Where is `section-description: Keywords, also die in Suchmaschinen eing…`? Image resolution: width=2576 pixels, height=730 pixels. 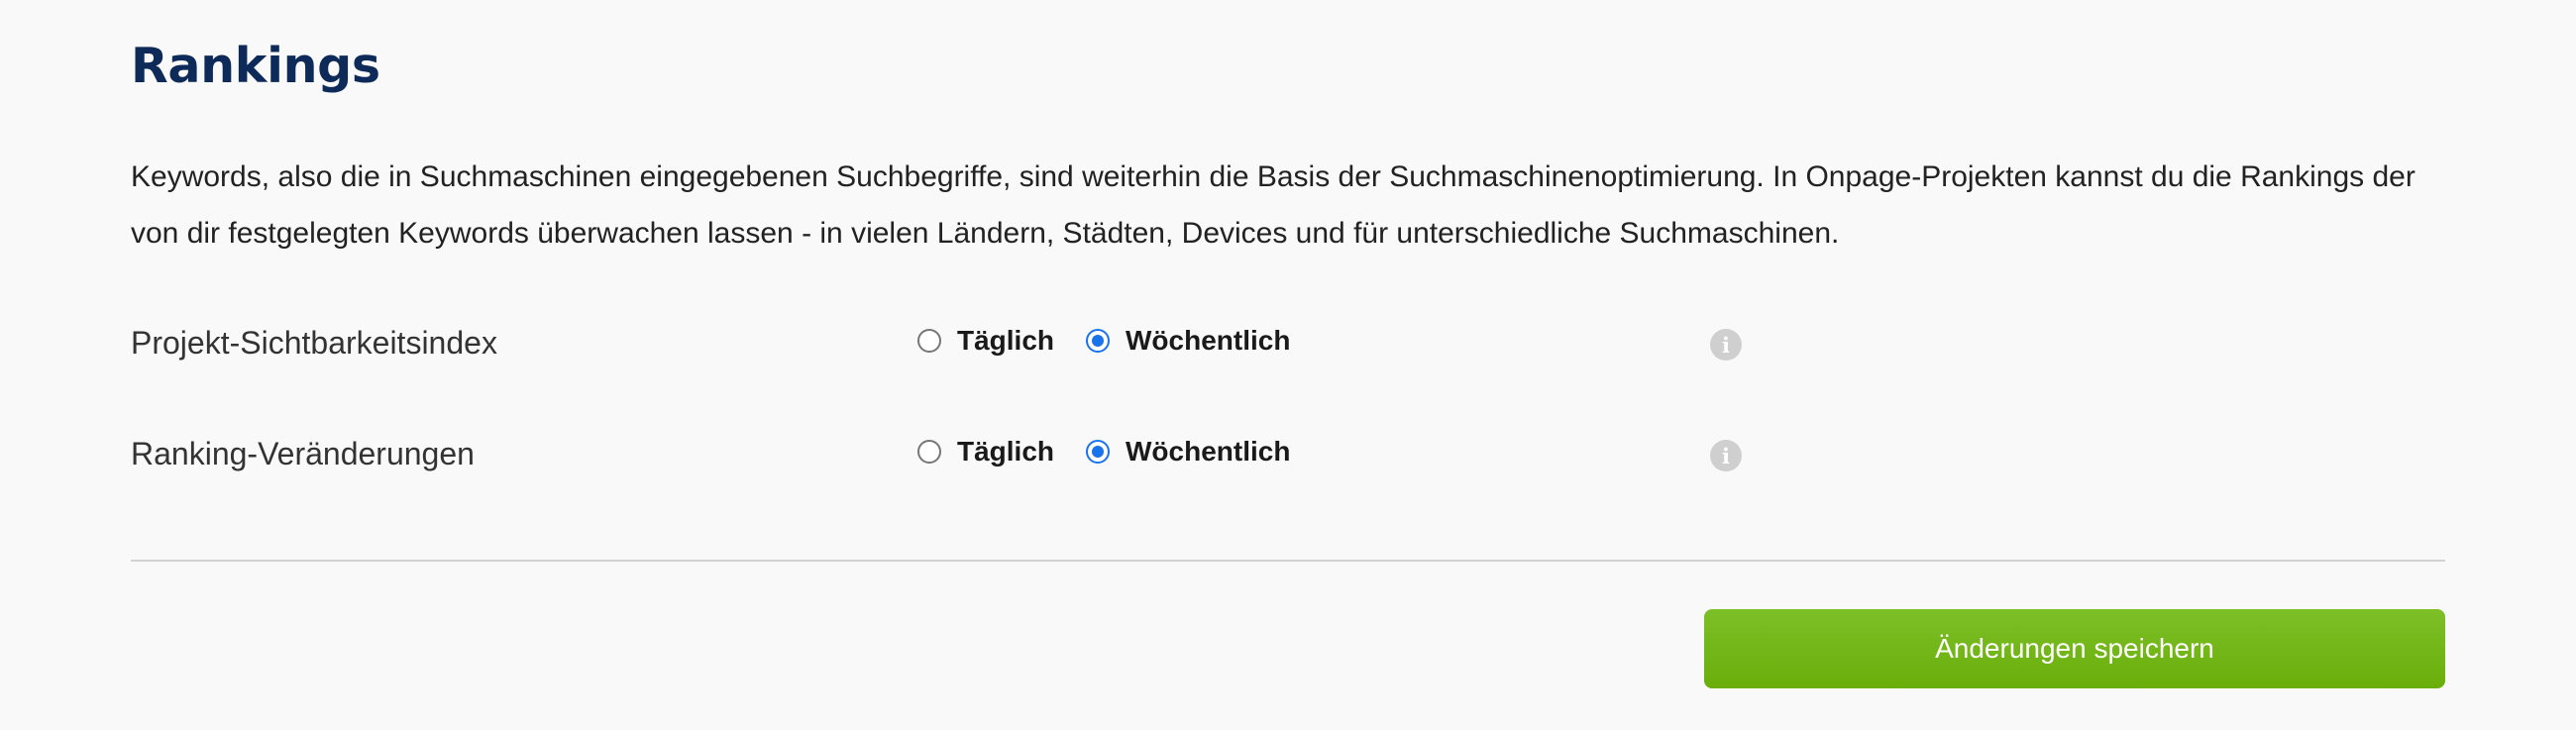 section-description: Keywords, also die in Suchmaschinen eing… is located at coordinates (1273, 205).